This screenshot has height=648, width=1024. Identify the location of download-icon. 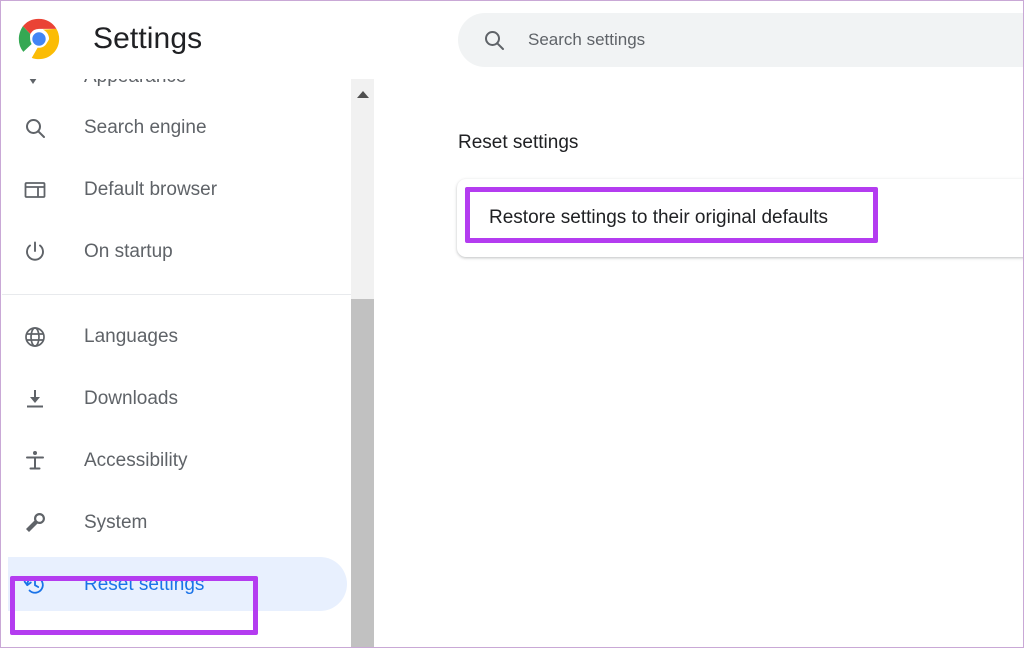
(35, 399).